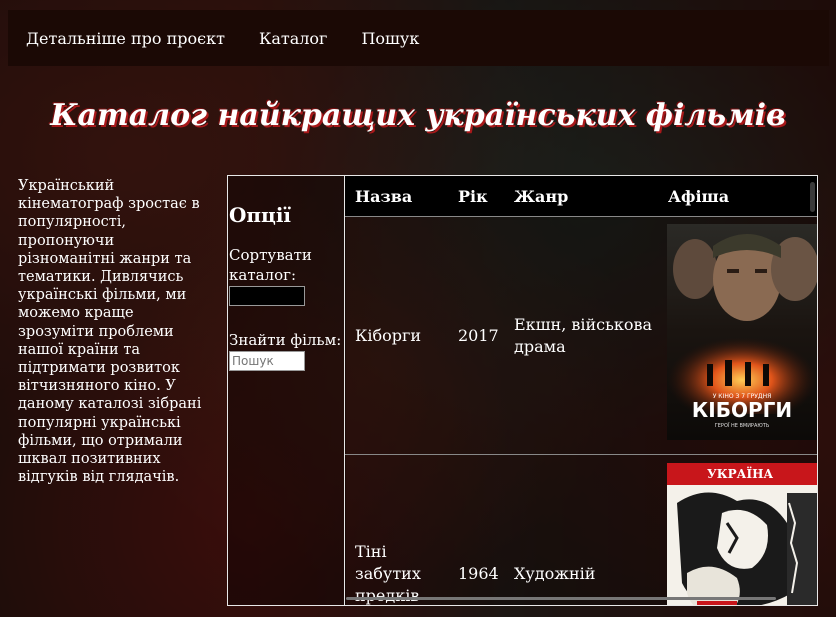 Image resolution: width=836 pixels, height=617 pixels. What do you see at coordinates (390, 38) in the screenshot?
I see `nav-link-search: Пошук` at bounding box center [390, 38].